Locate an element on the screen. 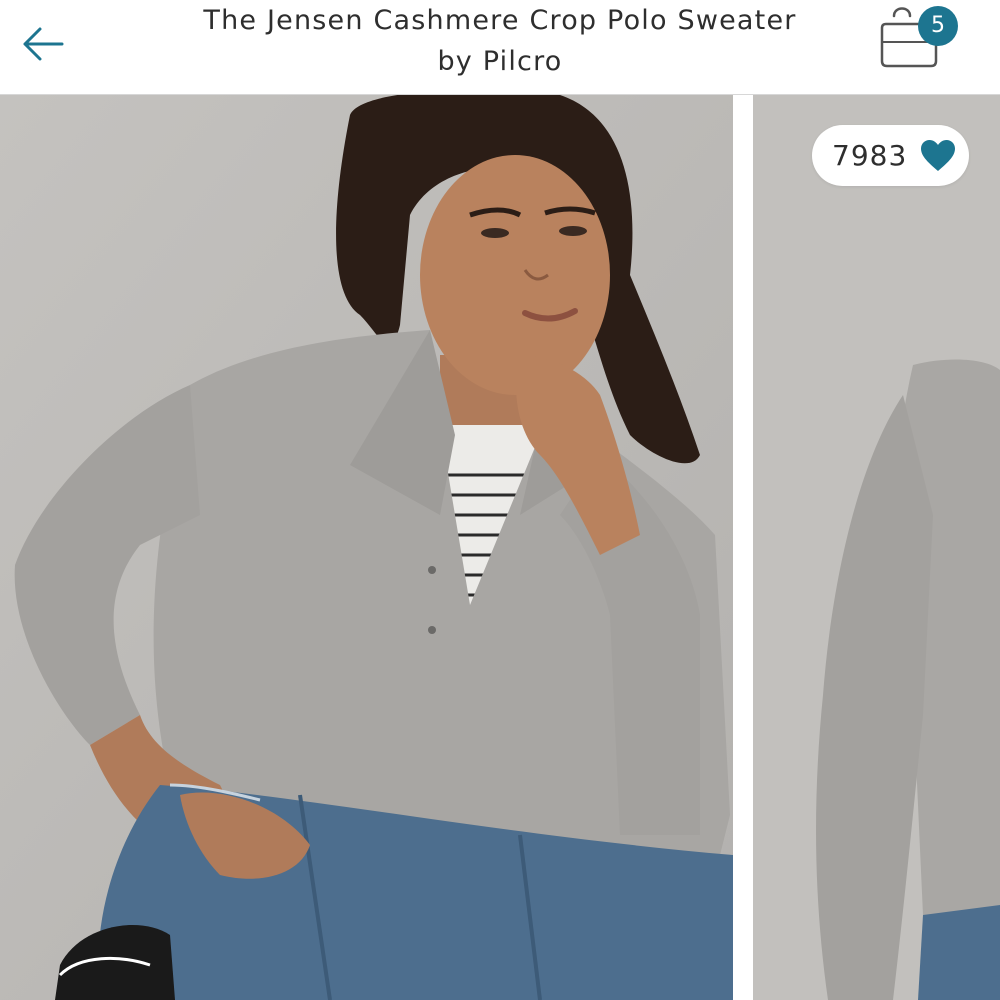  likes-button: 7983 is located at coordinates (890, 155).